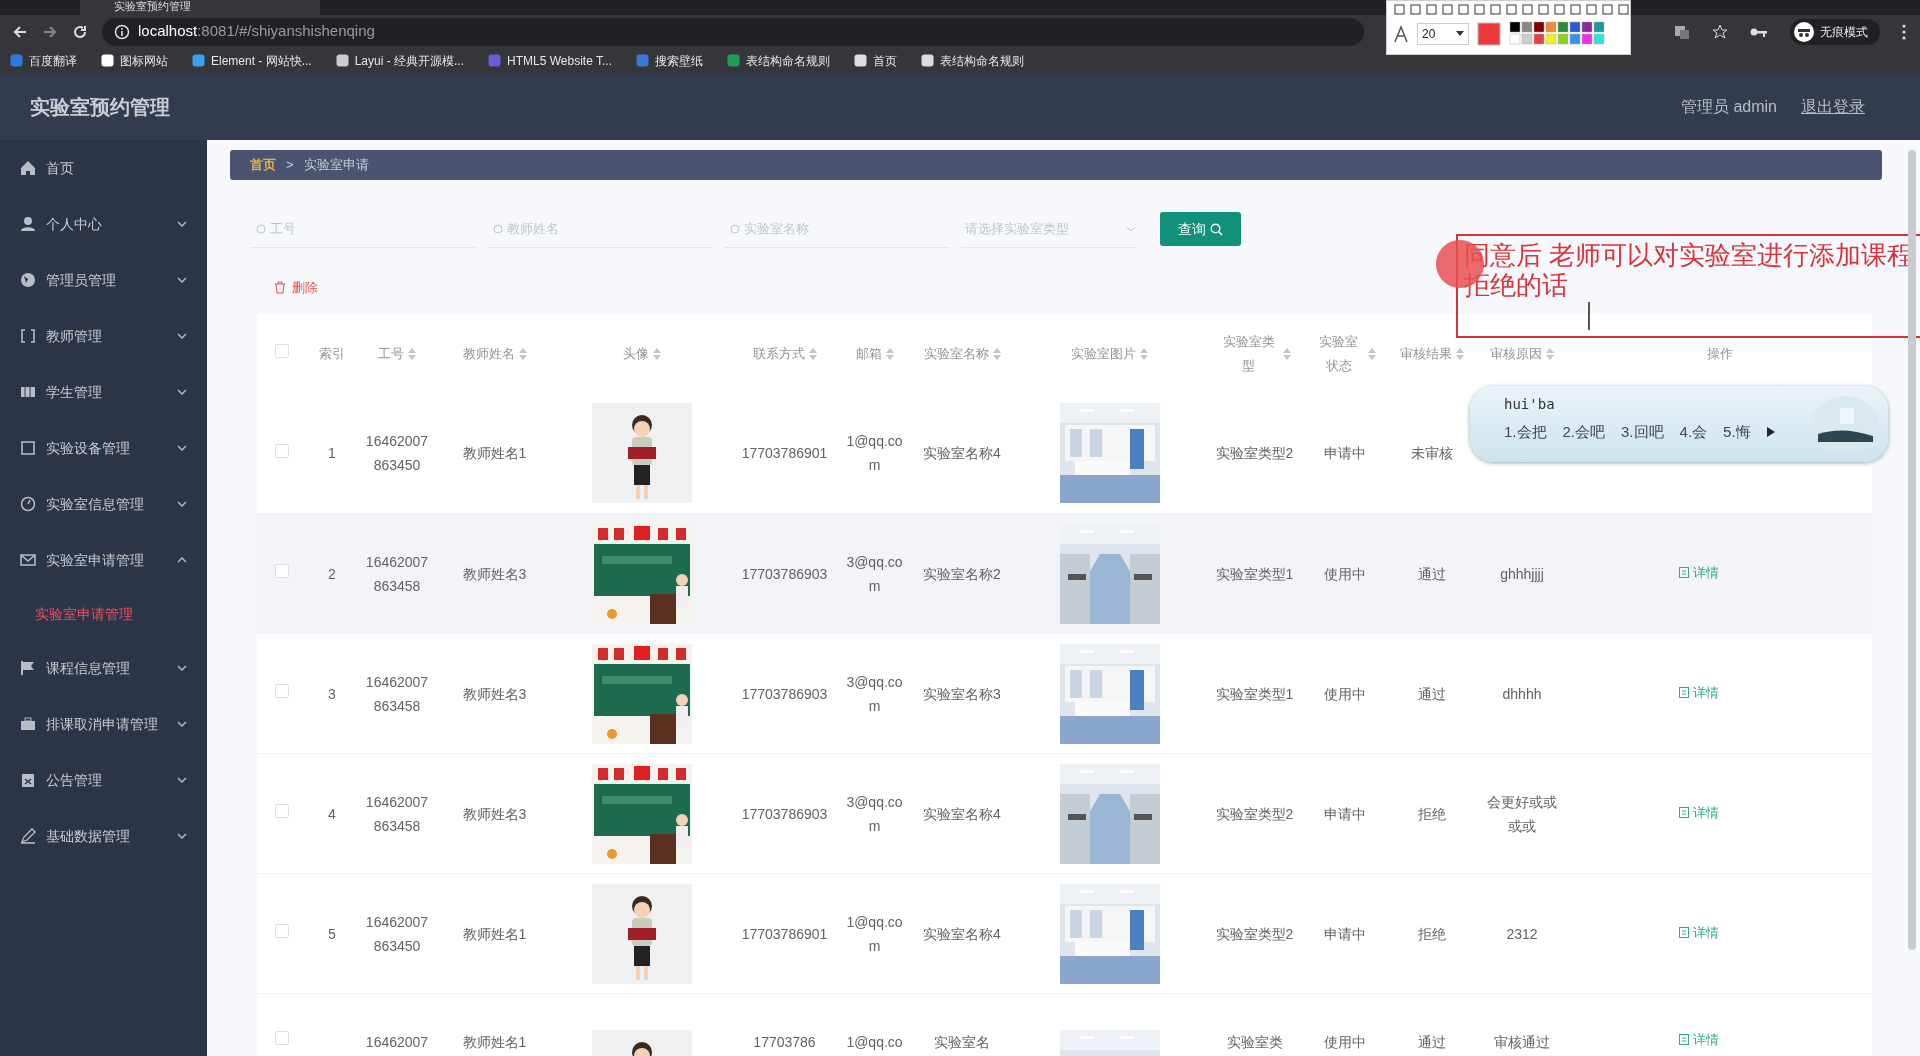  I want to click on incognito-badge: 无痕模式, so click(1835, 31).